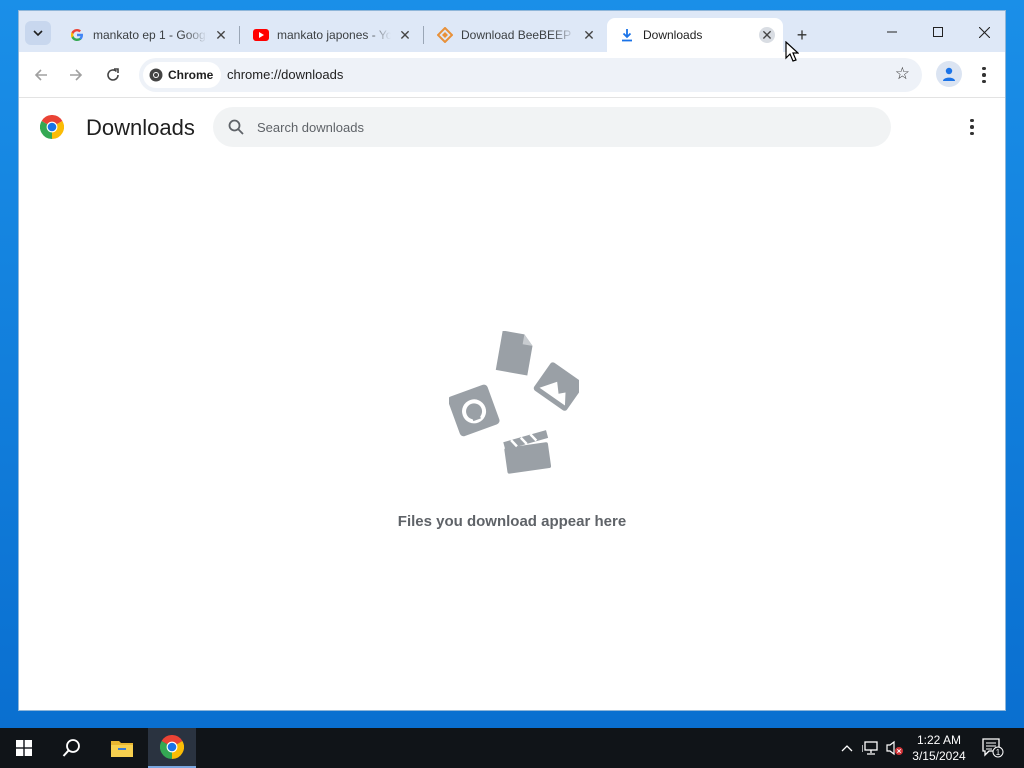 This screenshot has height=768, width=1024. Describe the element at coordinates (334, 35) in the screenshot. I see `tab-title: mankato japones - YouTube` at that location.